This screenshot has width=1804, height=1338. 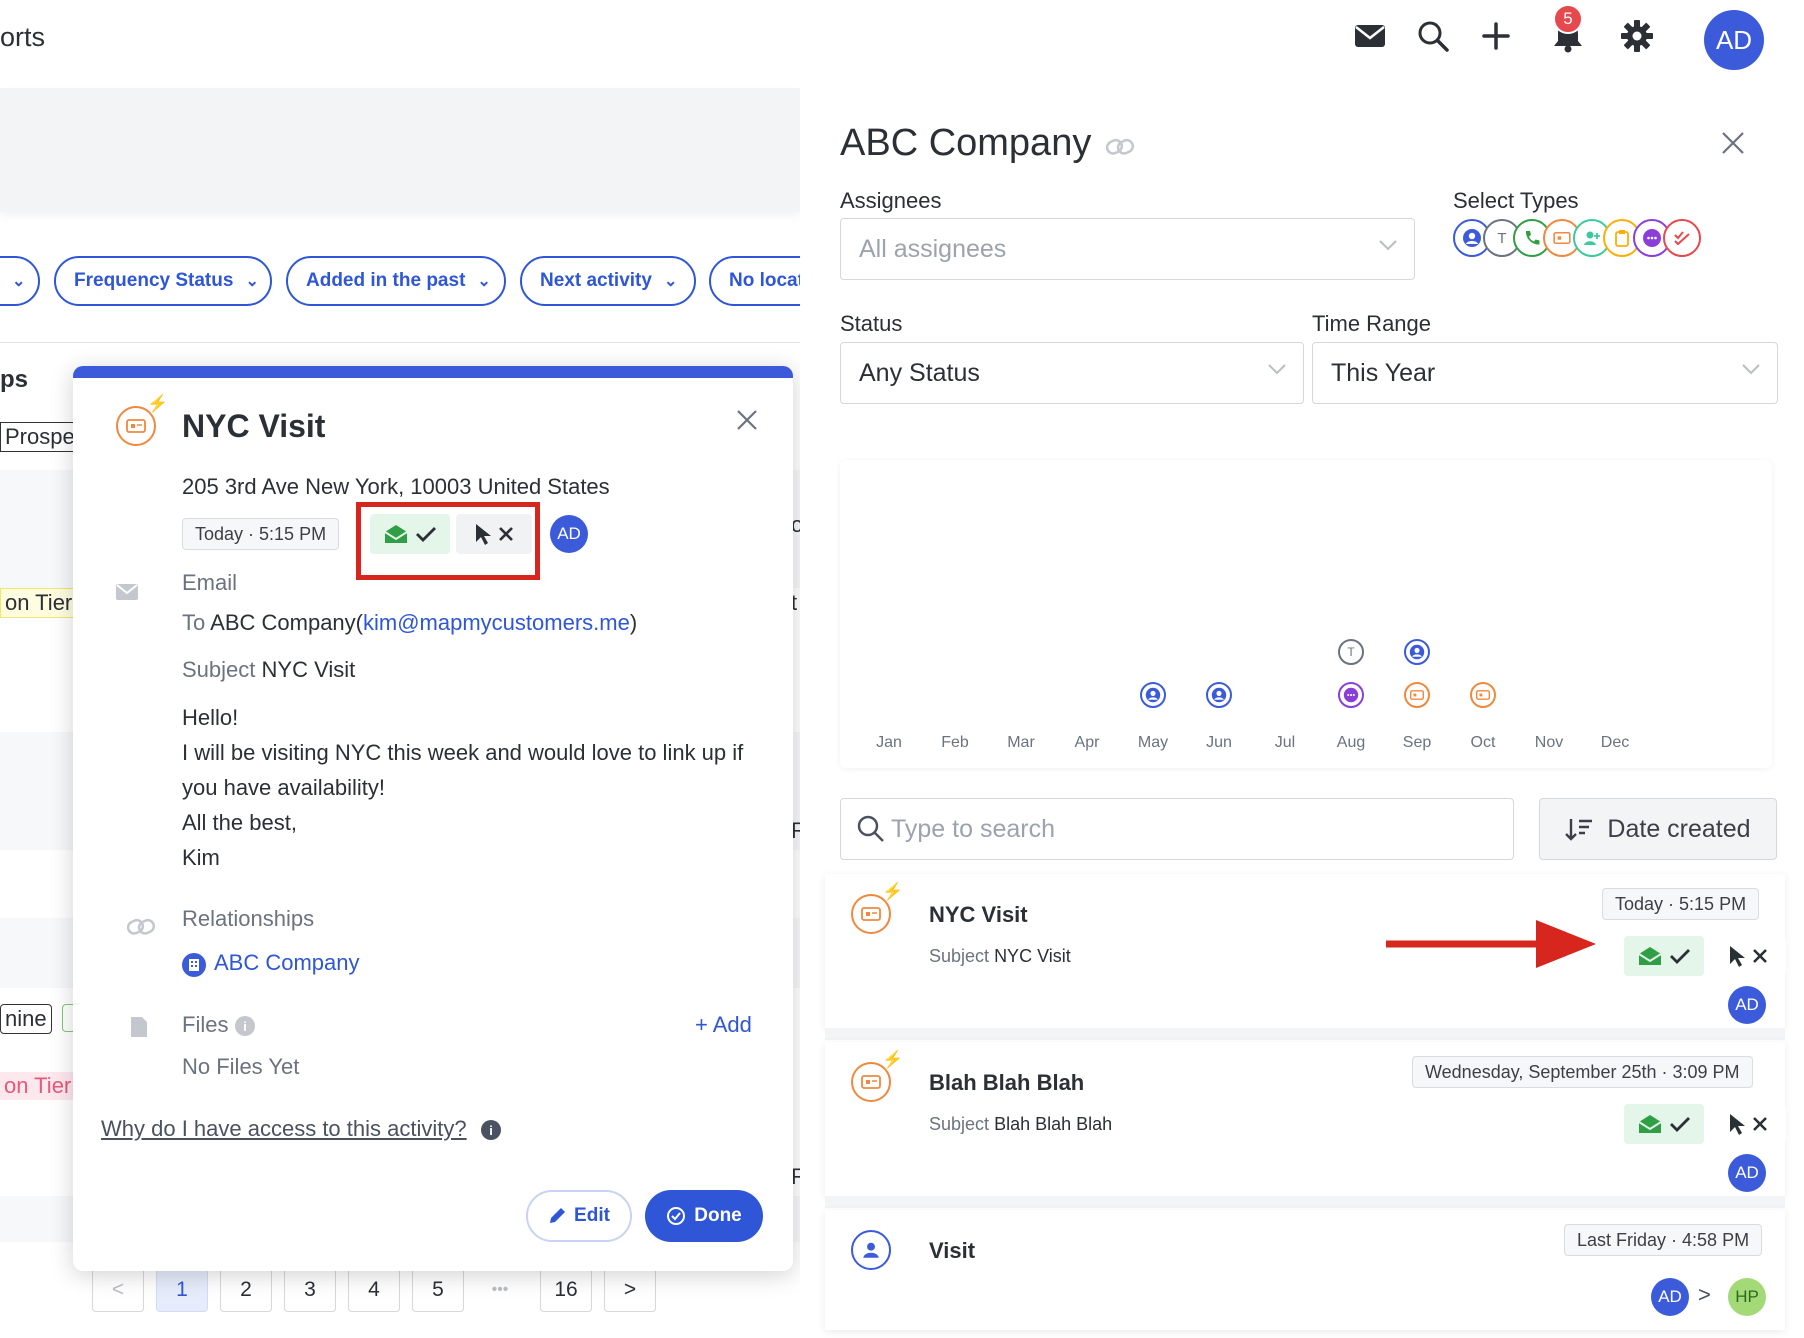 I want to click on chevron-down-icon: ⌄, so click(x=252, y=281).